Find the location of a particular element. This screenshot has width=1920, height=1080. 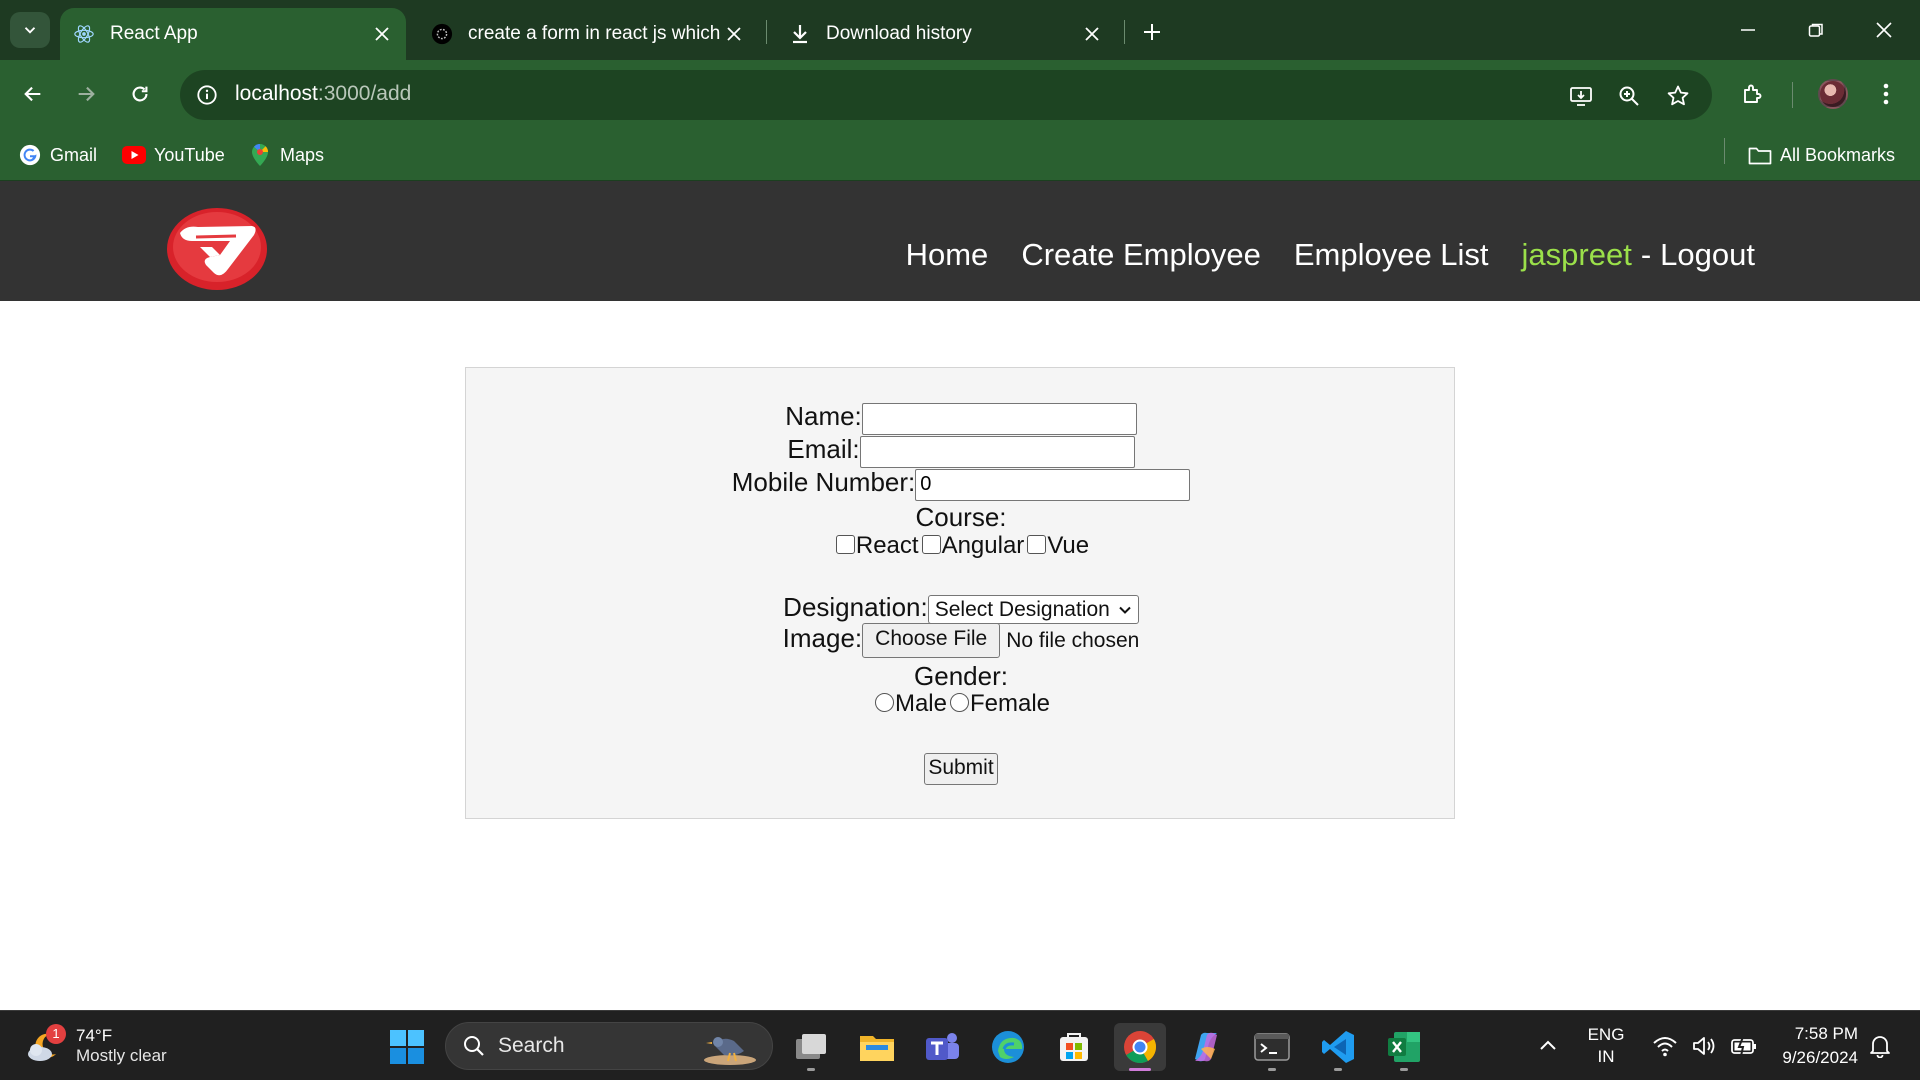

reload-icon is located at coordinates (140, 94).